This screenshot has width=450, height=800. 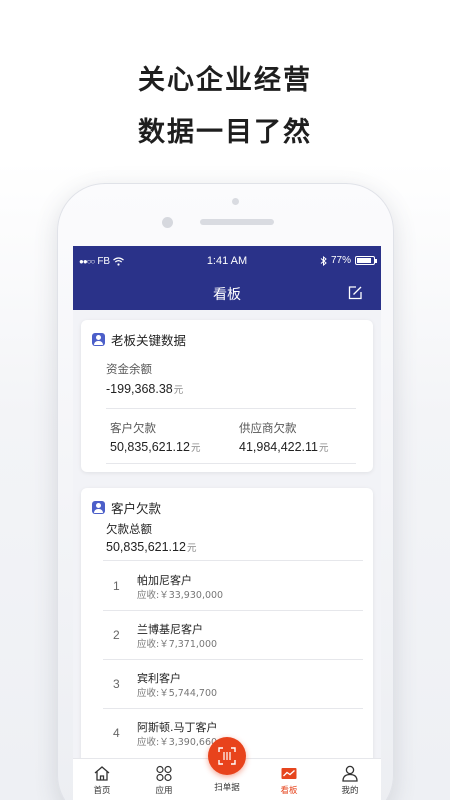 What do you see at coordinates (225, 132) in the screenshot?
I see `promo-headline-2: 数据一目了然` at bounding box center [225, 132].